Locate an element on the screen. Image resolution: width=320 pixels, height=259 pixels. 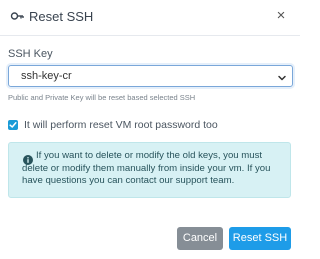
dialog-title: Reset SSH is located at coordinates (61, 16).